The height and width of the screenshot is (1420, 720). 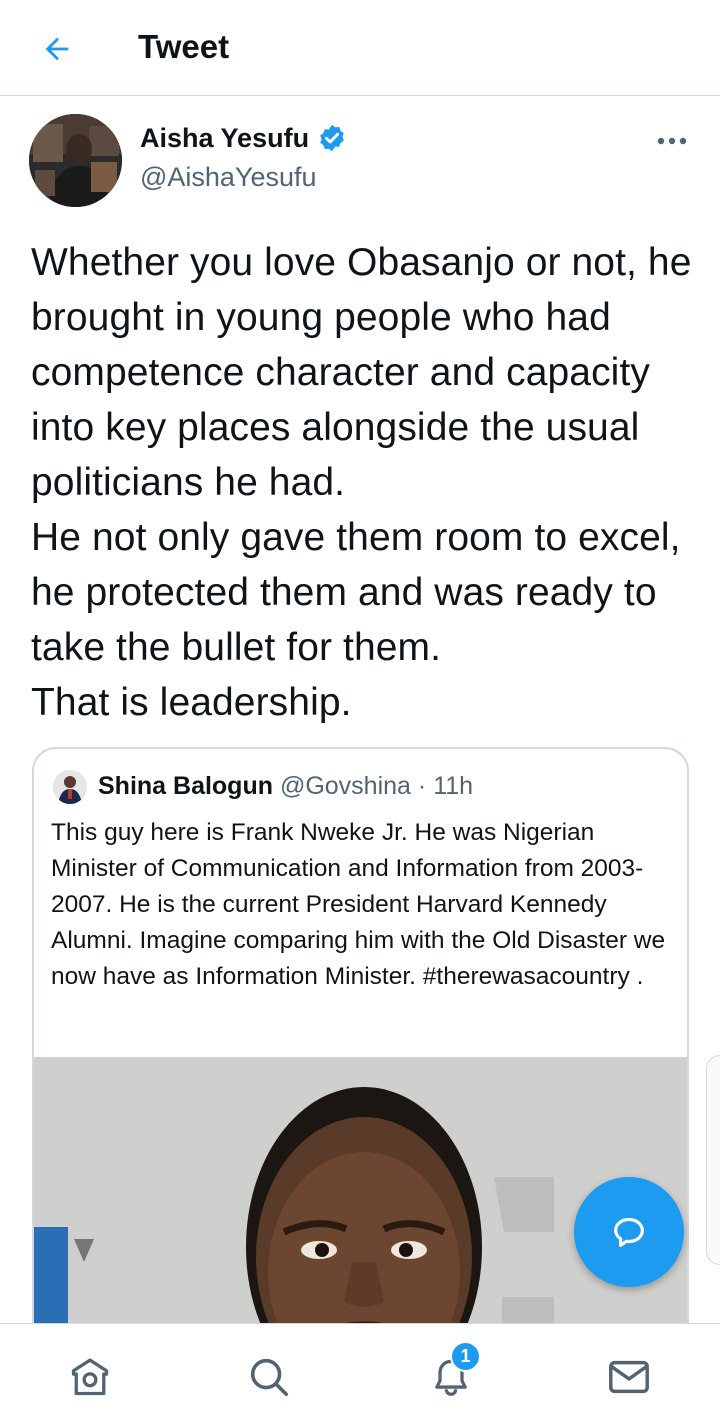 I want to click on author-avatar, so click(x=75, y=160).